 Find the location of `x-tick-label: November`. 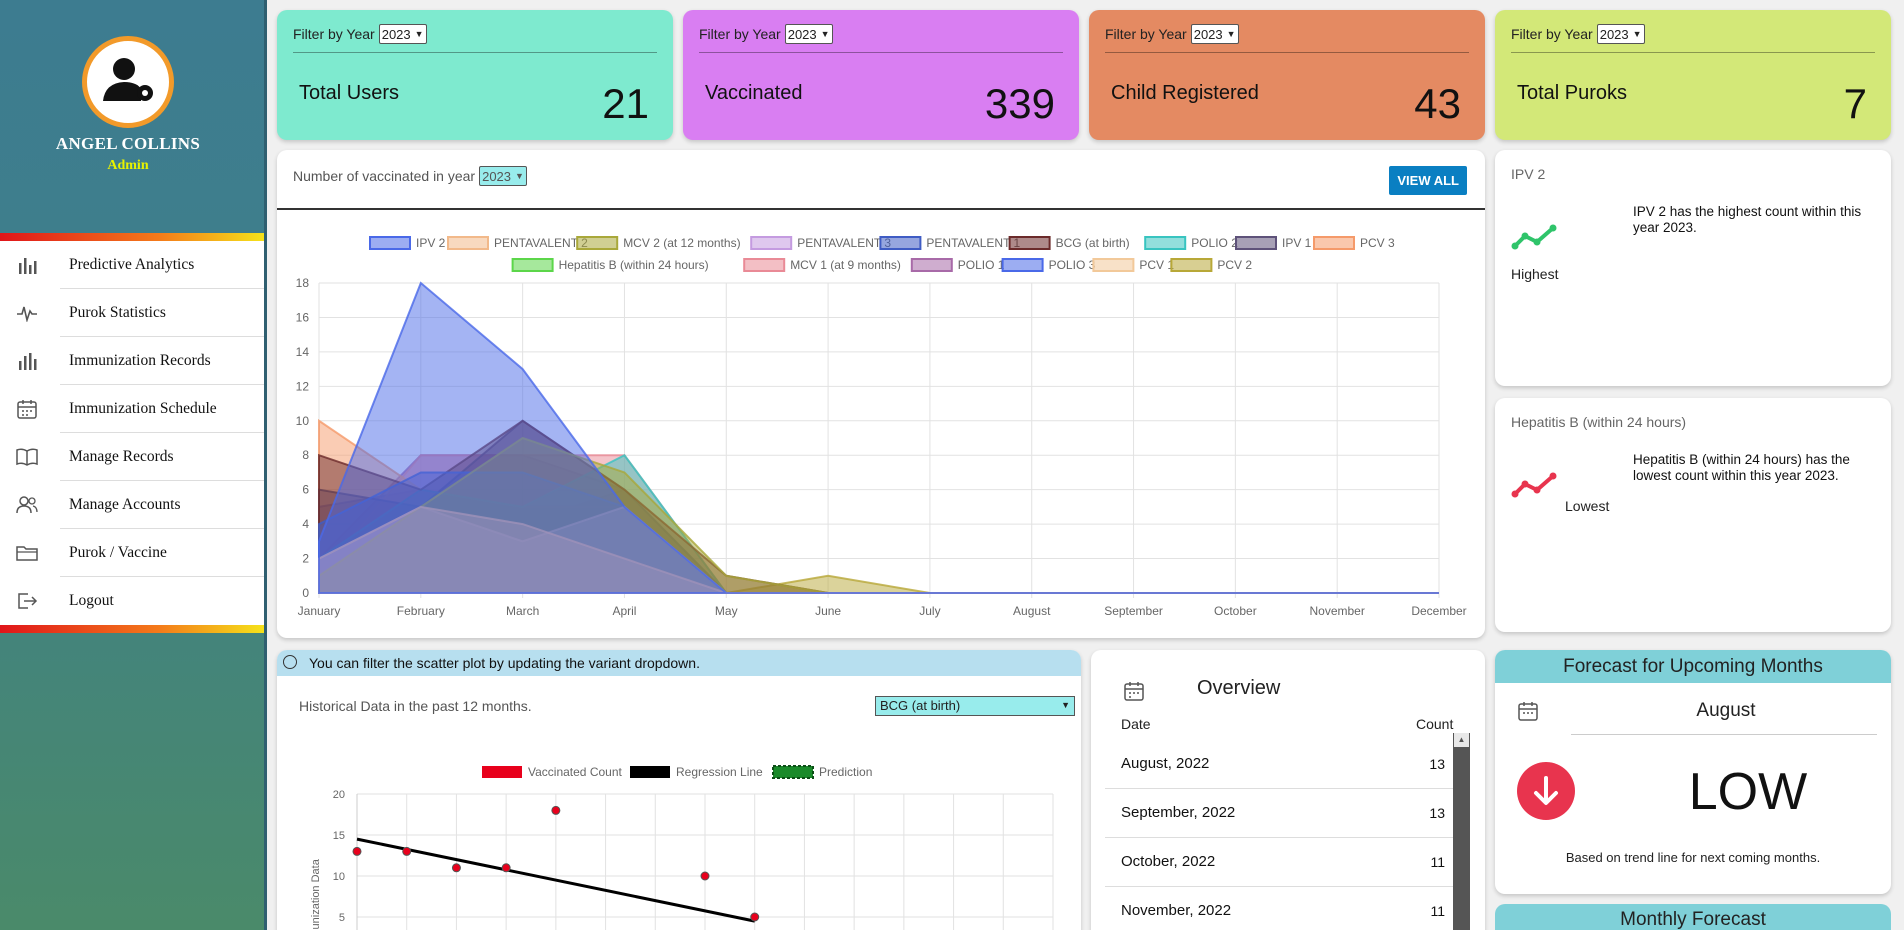

x-tick-label: November is located at coordinates (1337, 611).